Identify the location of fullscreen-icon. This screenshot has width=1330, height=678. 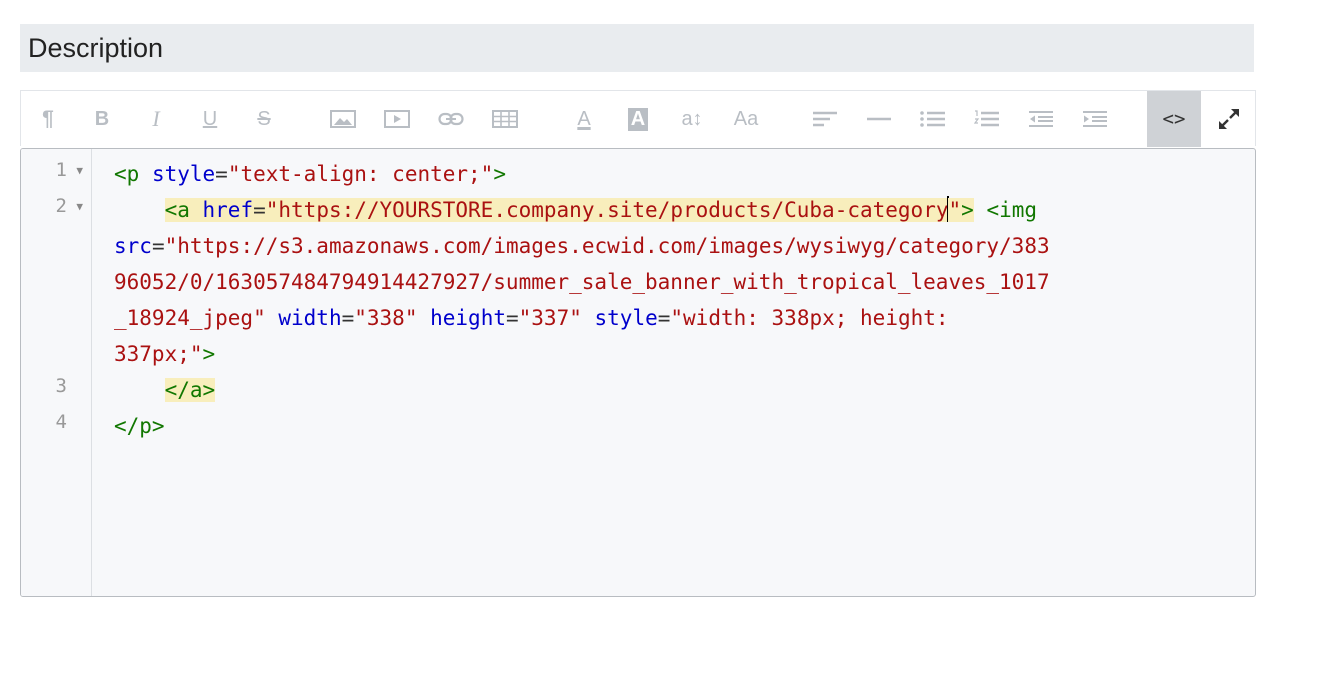
(1229, 119).